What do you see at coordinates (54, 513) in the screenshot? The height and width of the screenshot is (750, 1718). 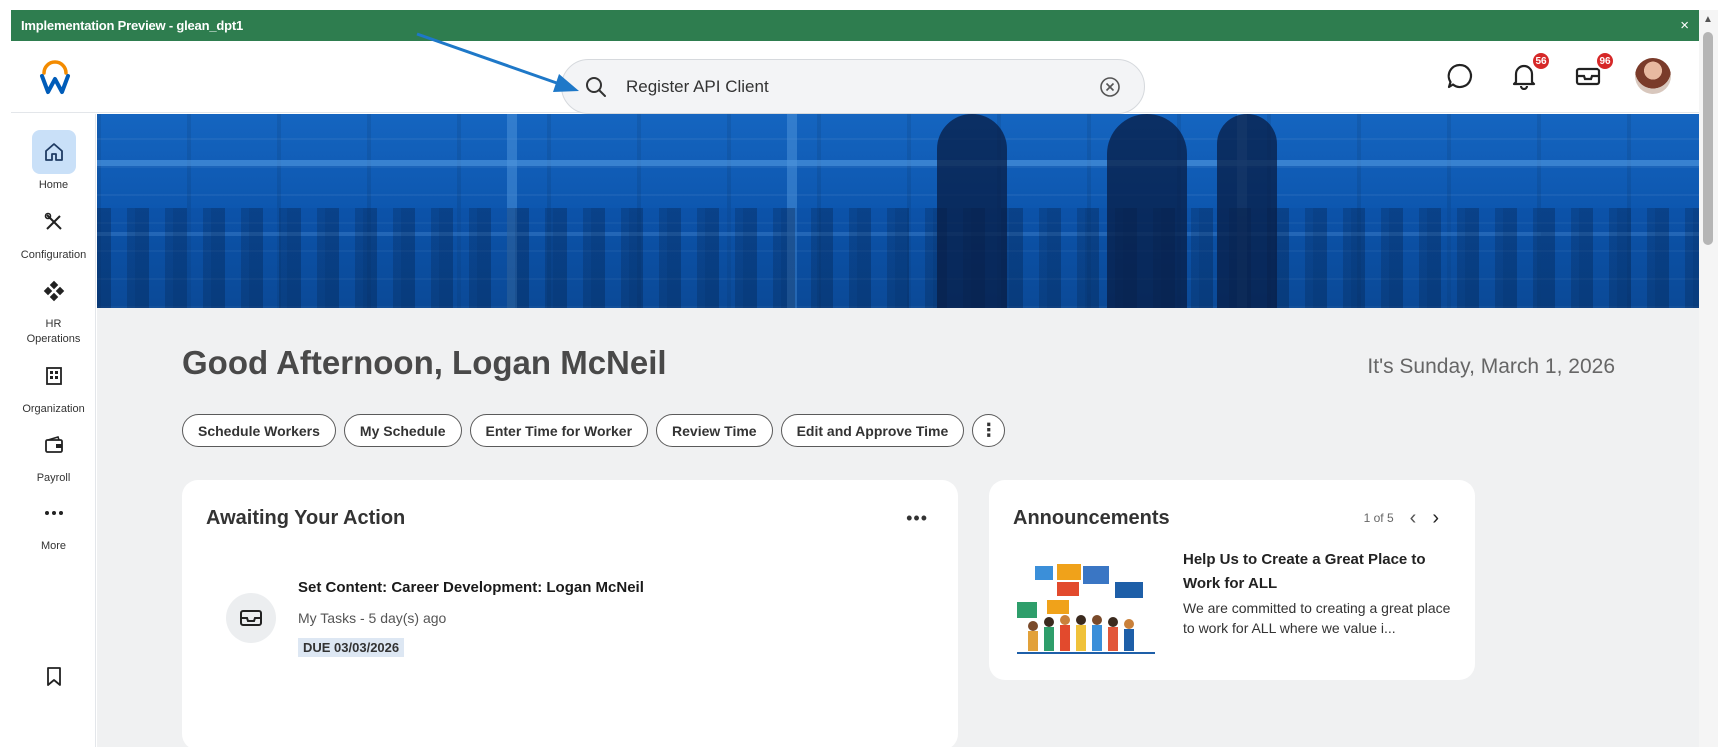 I see `more-dots-icon` at bounding box center [54, 513].